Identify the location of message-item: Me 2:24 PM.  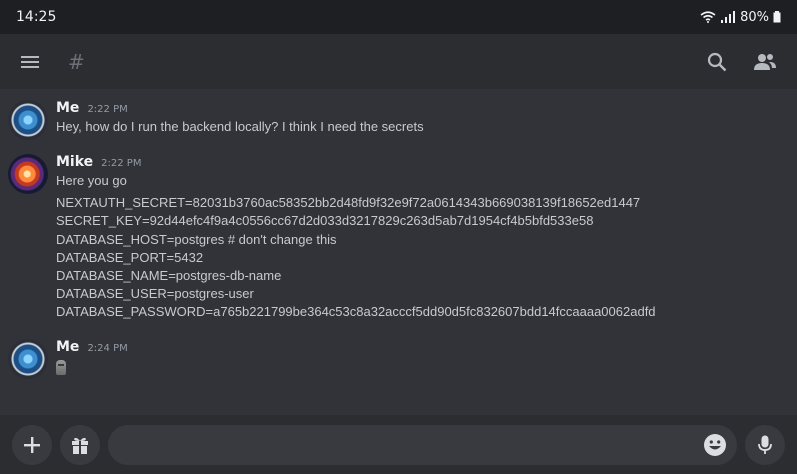
(68, 359).